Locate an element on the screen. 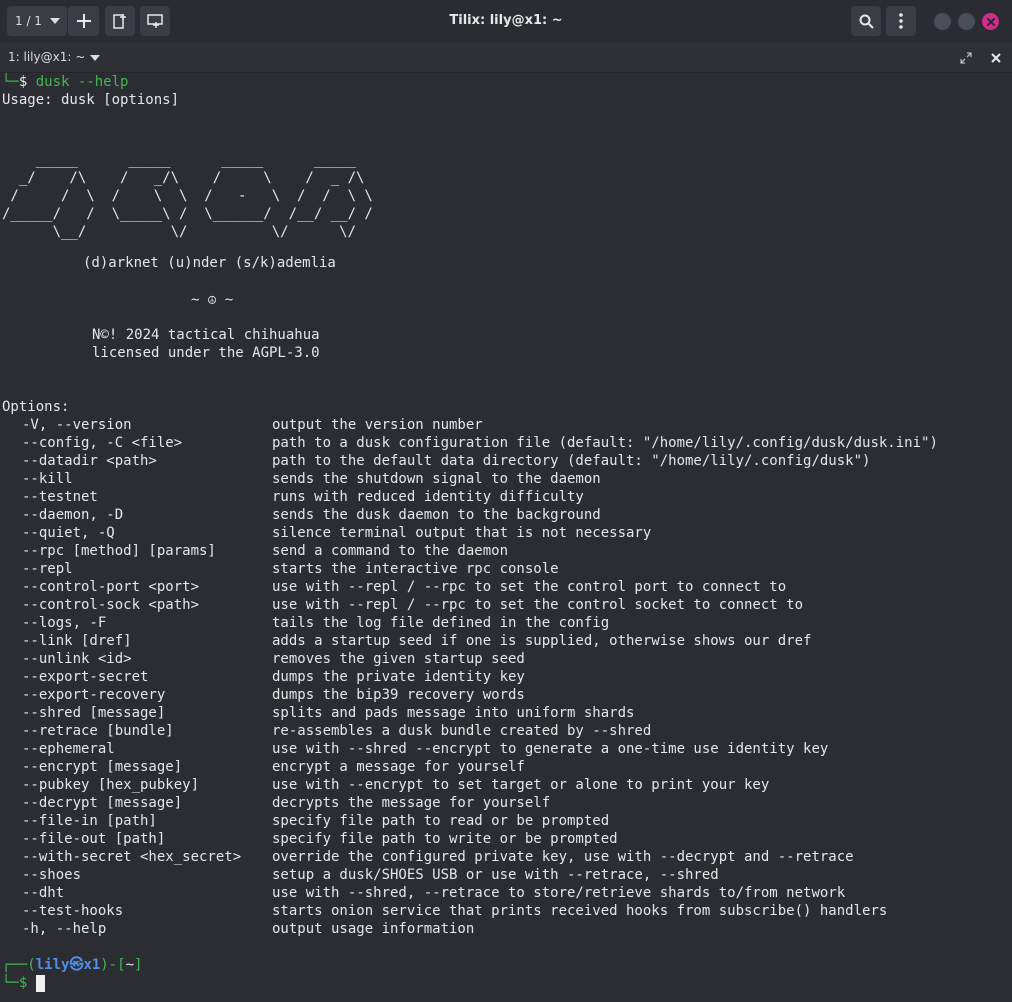 This screenshot has height=1002, width=1012. terminal-header: 1: lily@x1: ~ is located at coordinates (506, 58).